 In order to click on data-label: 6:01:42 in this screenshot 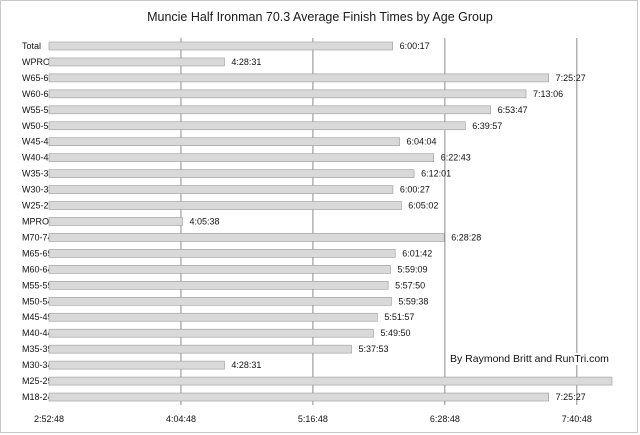, I will do `click(417, 253)`.